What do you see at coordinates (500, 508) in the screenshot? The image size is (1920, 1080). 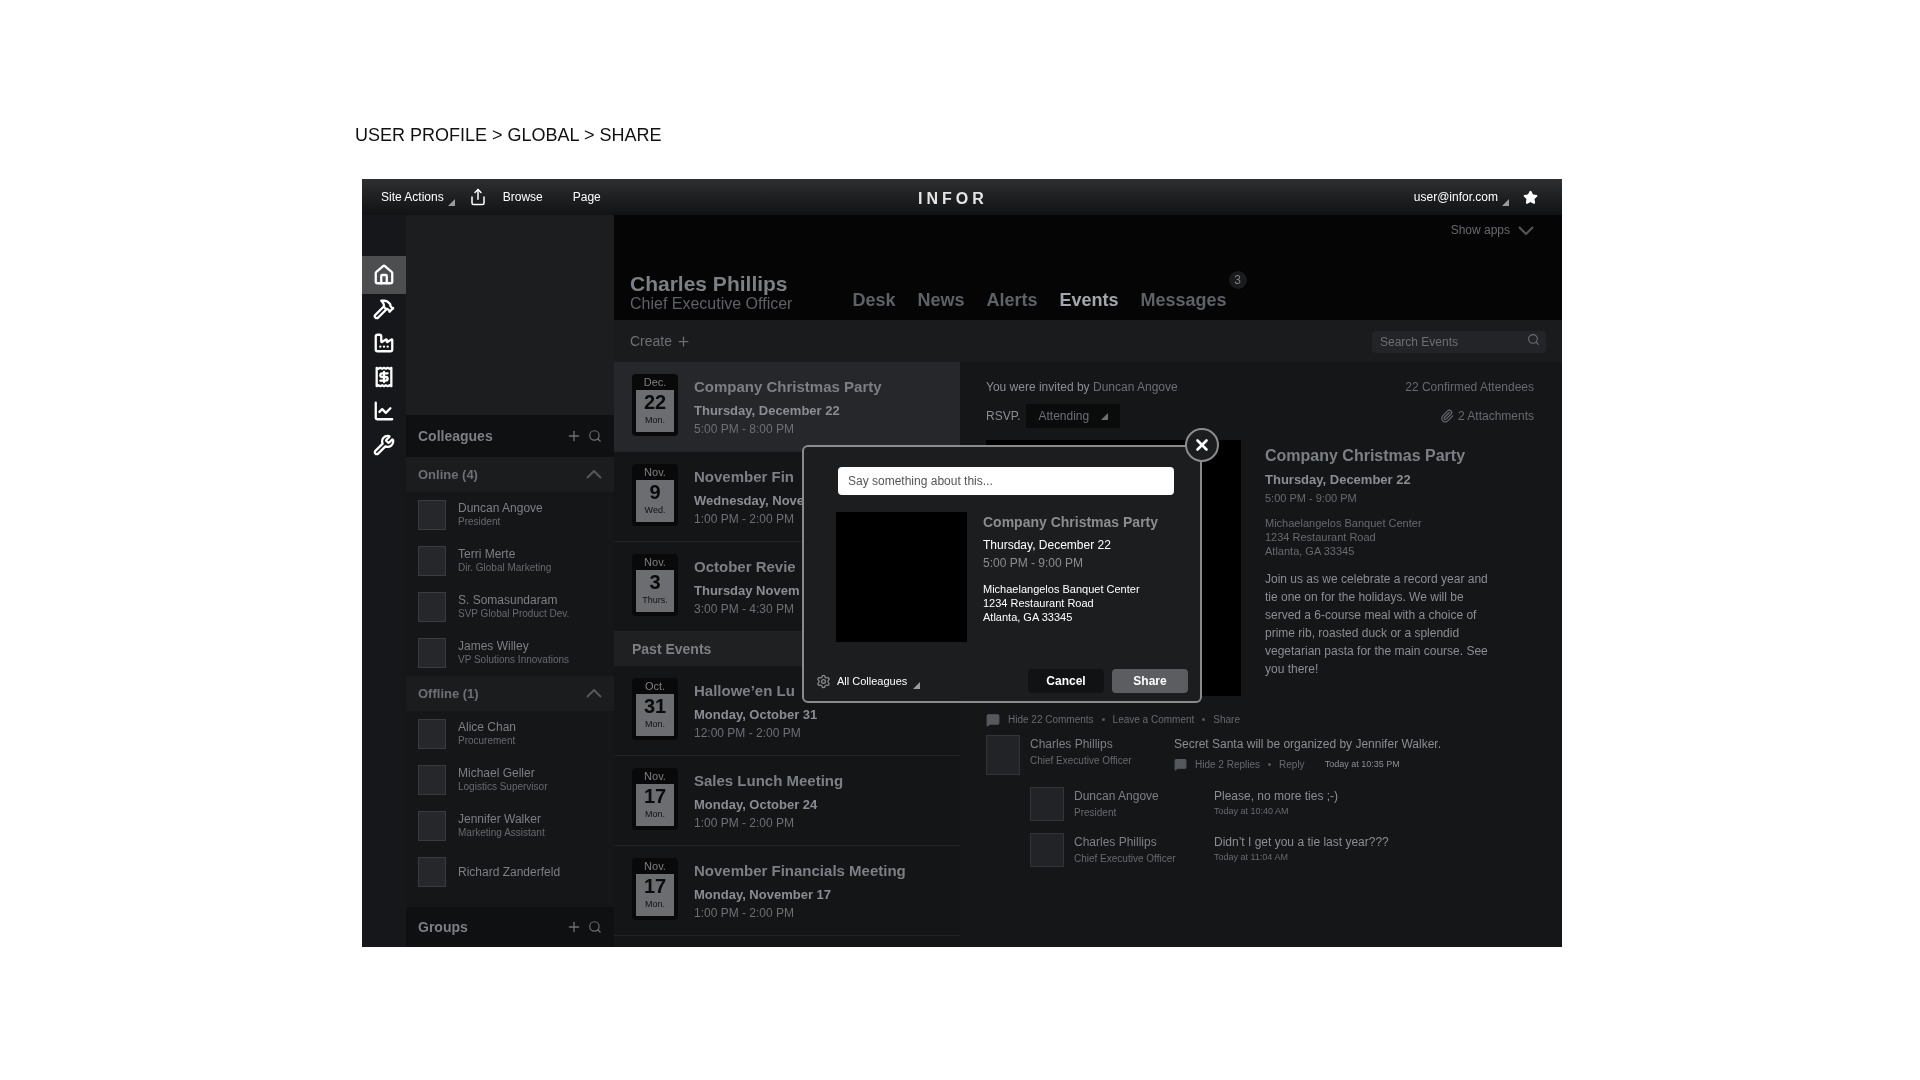 I see `colleague-name: Duncan Angove` at bounding box center [500, 508].